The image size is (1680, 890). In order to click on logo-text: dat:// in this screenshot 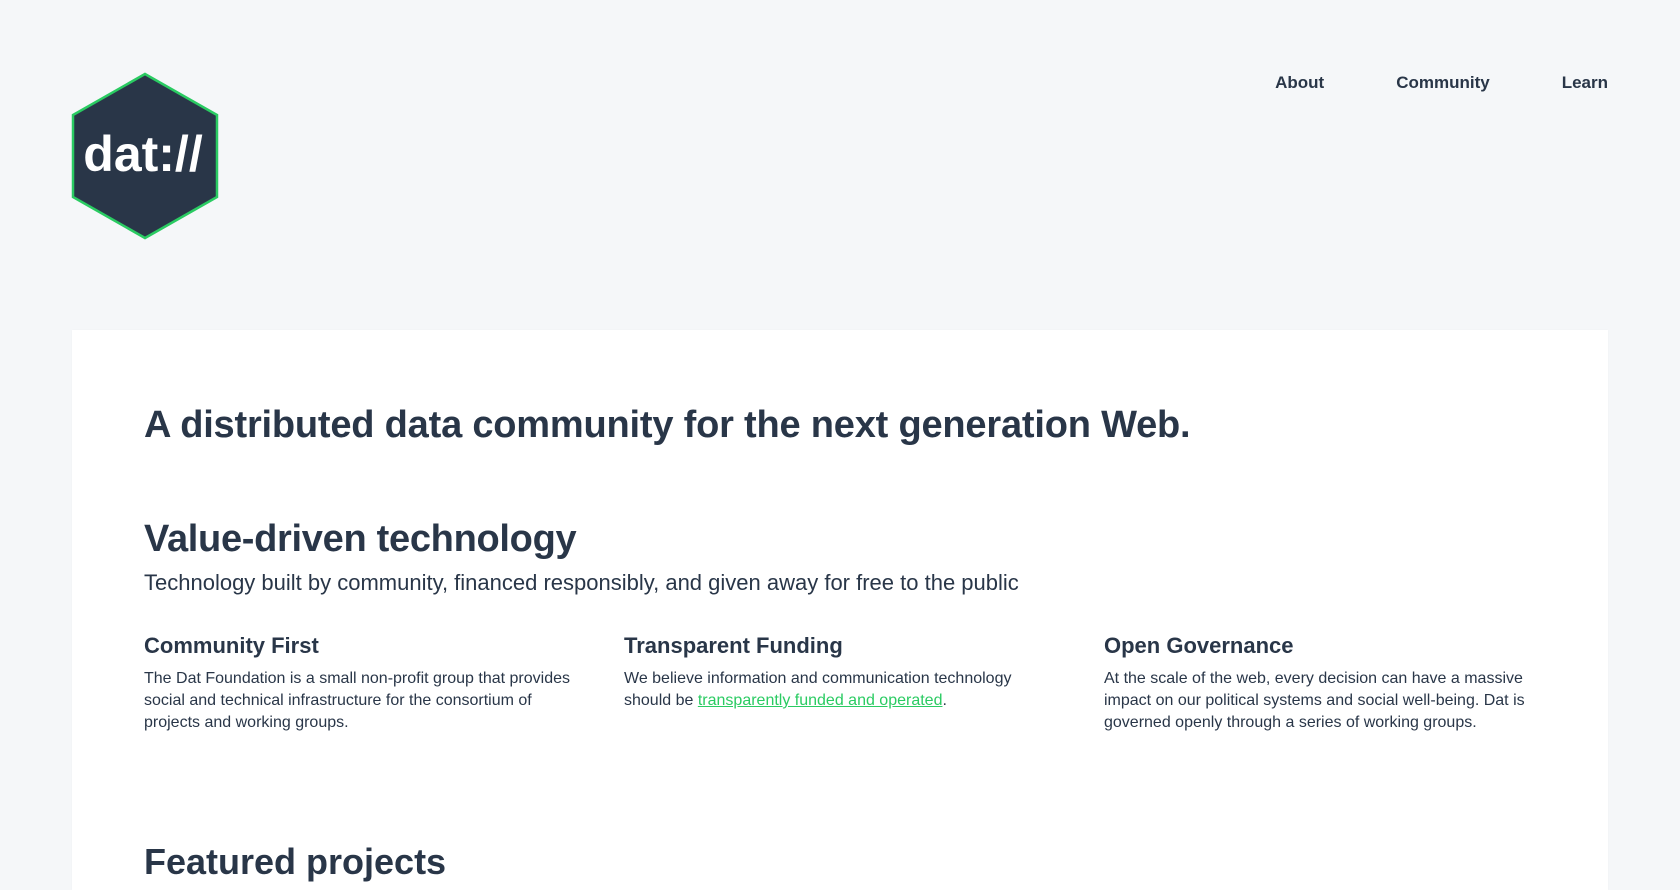, I will do `click(143, 154)`.